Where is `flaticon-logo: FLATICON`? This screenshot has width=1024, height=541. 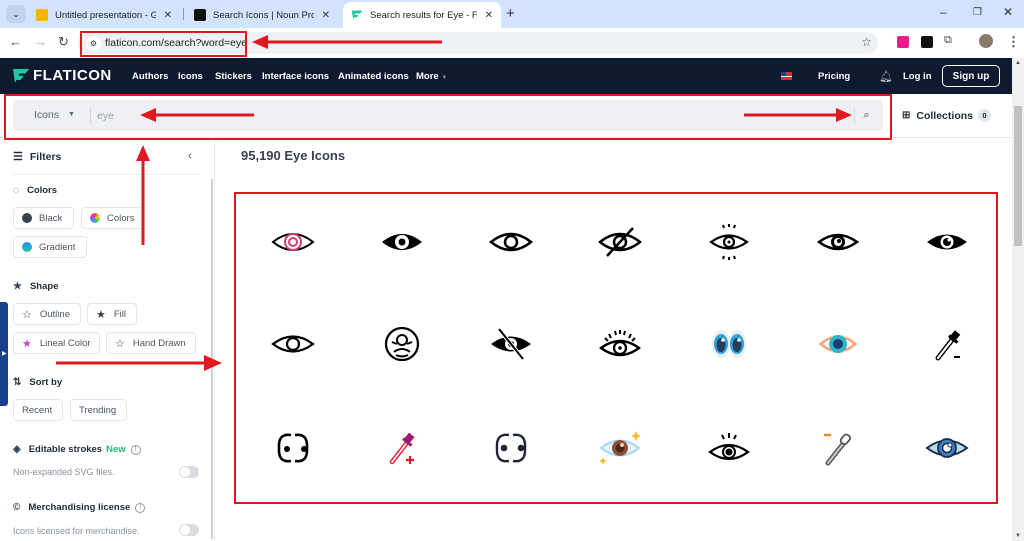
flaticon-logo: FLATICON is located at coordinates (62, 75).